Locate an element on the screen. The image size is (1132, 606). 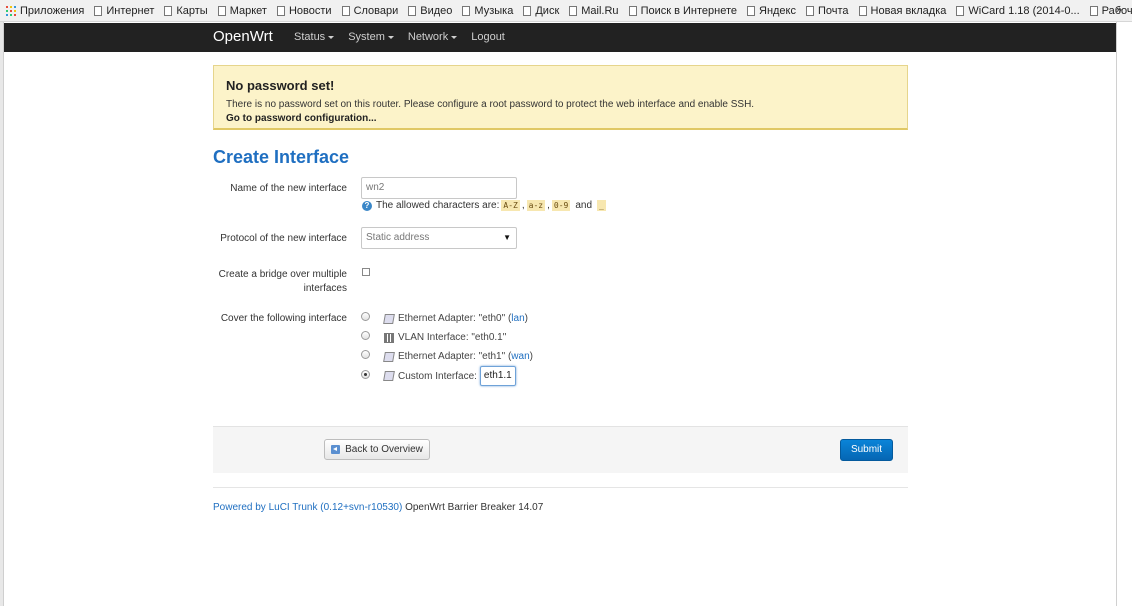
footer-divider is located at coordinates (560, 487).